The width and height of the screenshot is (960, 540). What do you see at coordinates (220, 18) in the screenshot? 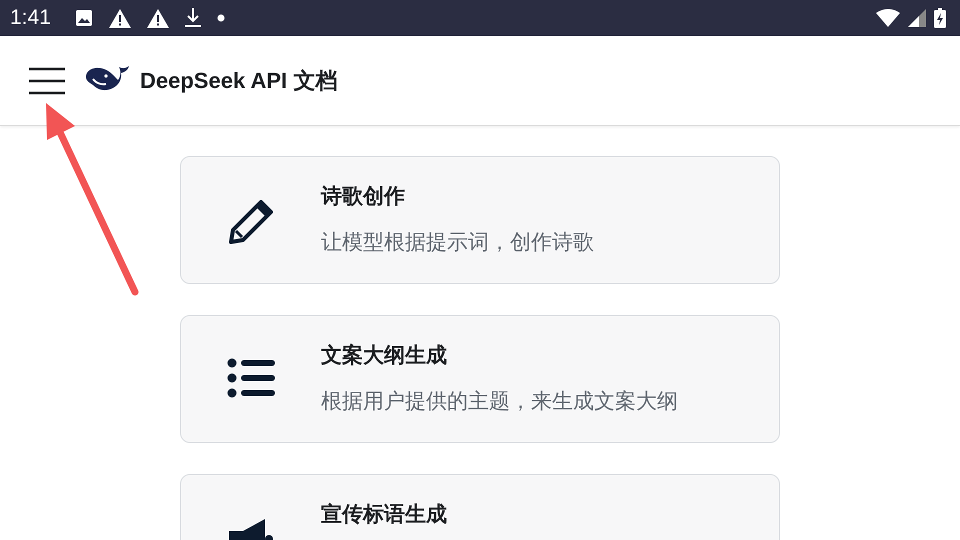
I see `dot-icon` at bounding box center [220, 18].